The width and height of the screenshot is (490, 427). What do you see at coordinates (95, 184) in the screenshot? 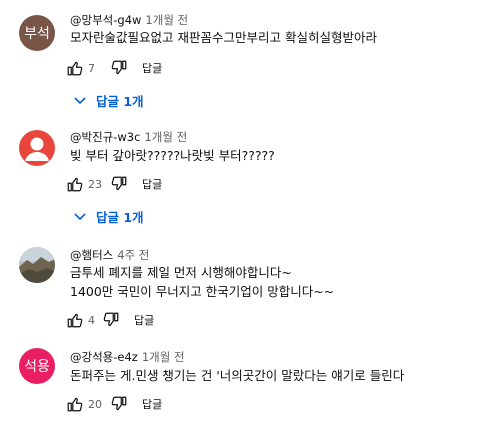
I see `like-count: 23` at bounding box center [95, 184].